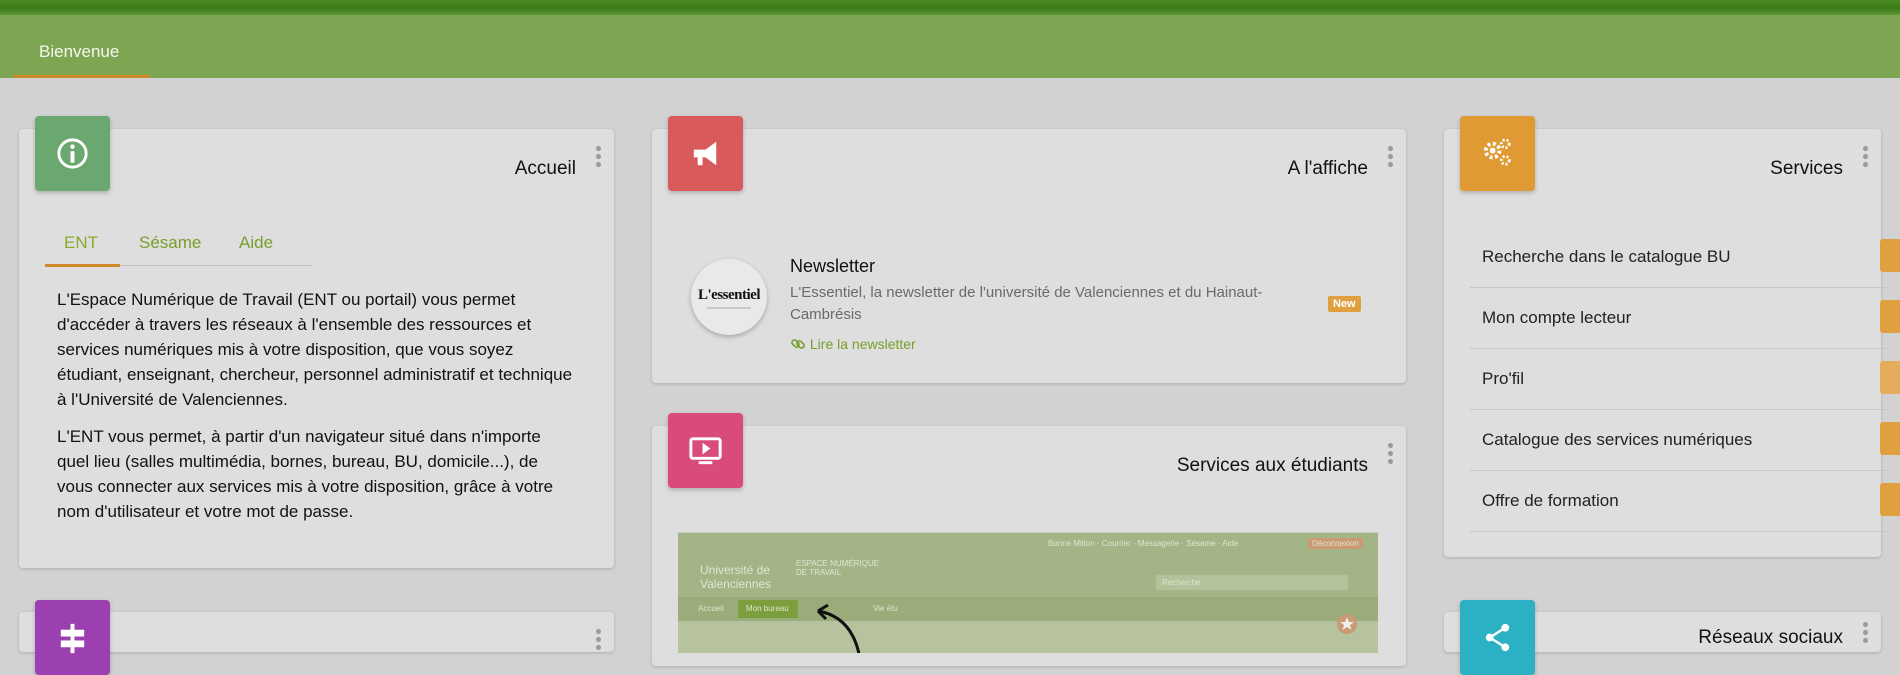  I want to click on tab-aide: Aide, so click(256, 243).